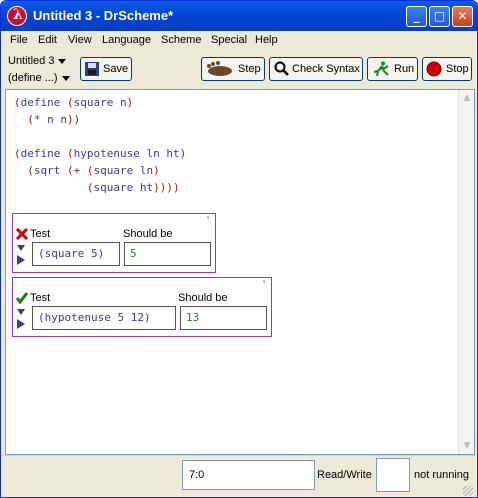 Image resolution: width=478 pixels, height=498 pixels. I want to click on minimize-button: _, so click(416, 16).